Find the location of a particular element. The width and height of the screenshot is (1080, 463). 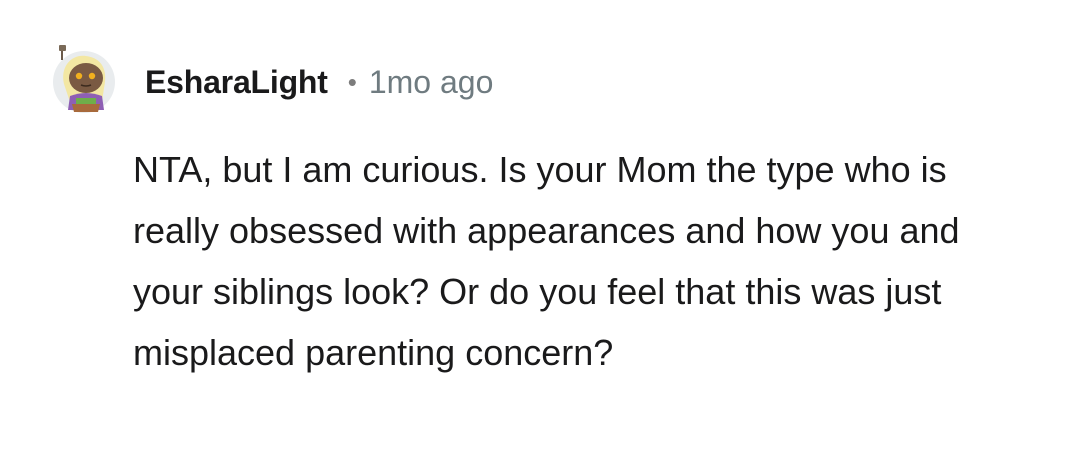

comment-age: 1mo ago is located at coordinates (431, 81).